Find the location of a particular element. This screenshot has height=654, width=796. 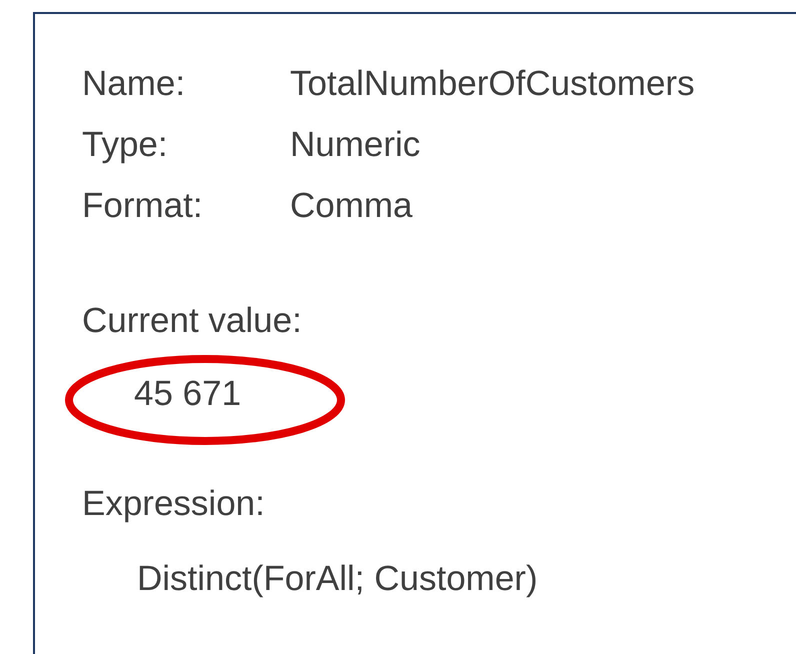

expression-value: Distinct(ForAll; Customer) is located at coordinates (338, 578).